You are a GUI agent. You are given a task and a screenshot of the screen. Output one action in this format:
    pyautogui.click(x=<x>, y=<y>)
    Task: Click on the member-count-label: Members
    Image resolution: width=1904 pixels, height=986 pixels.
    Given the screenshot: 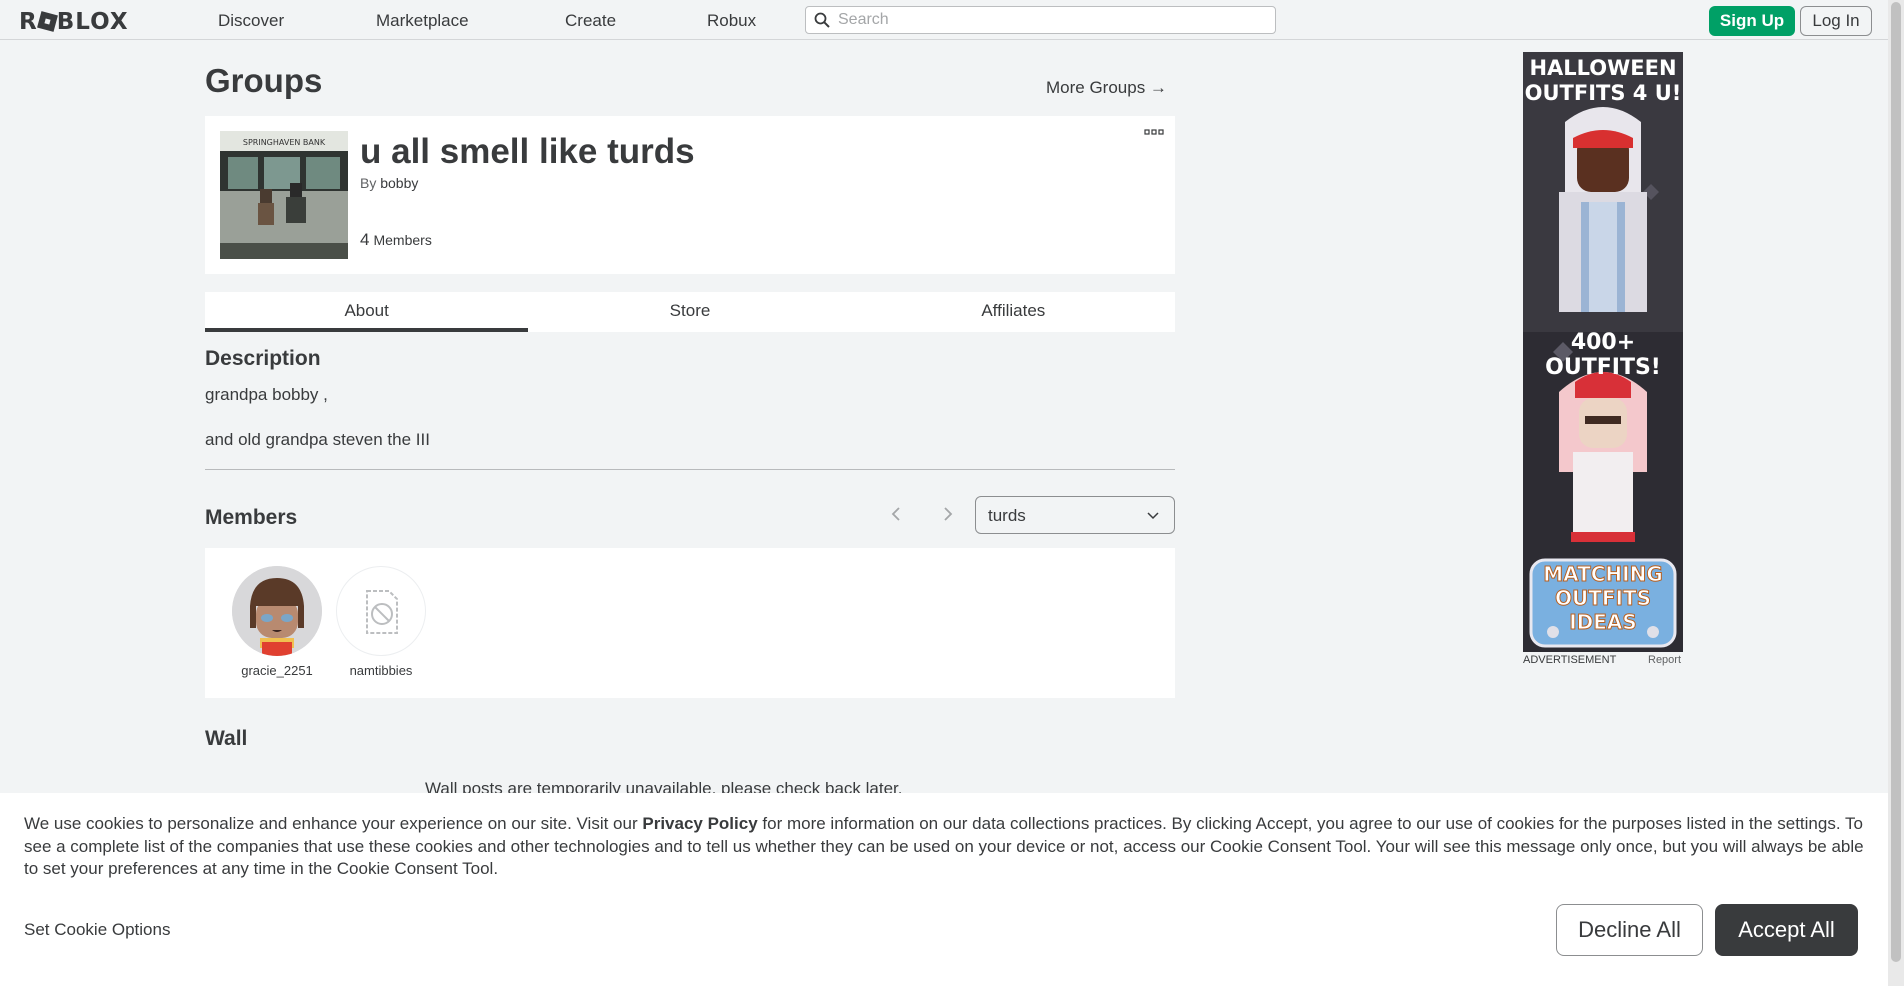 What is the action you would take?
    pyautogui.click(x=402, y=240)
    